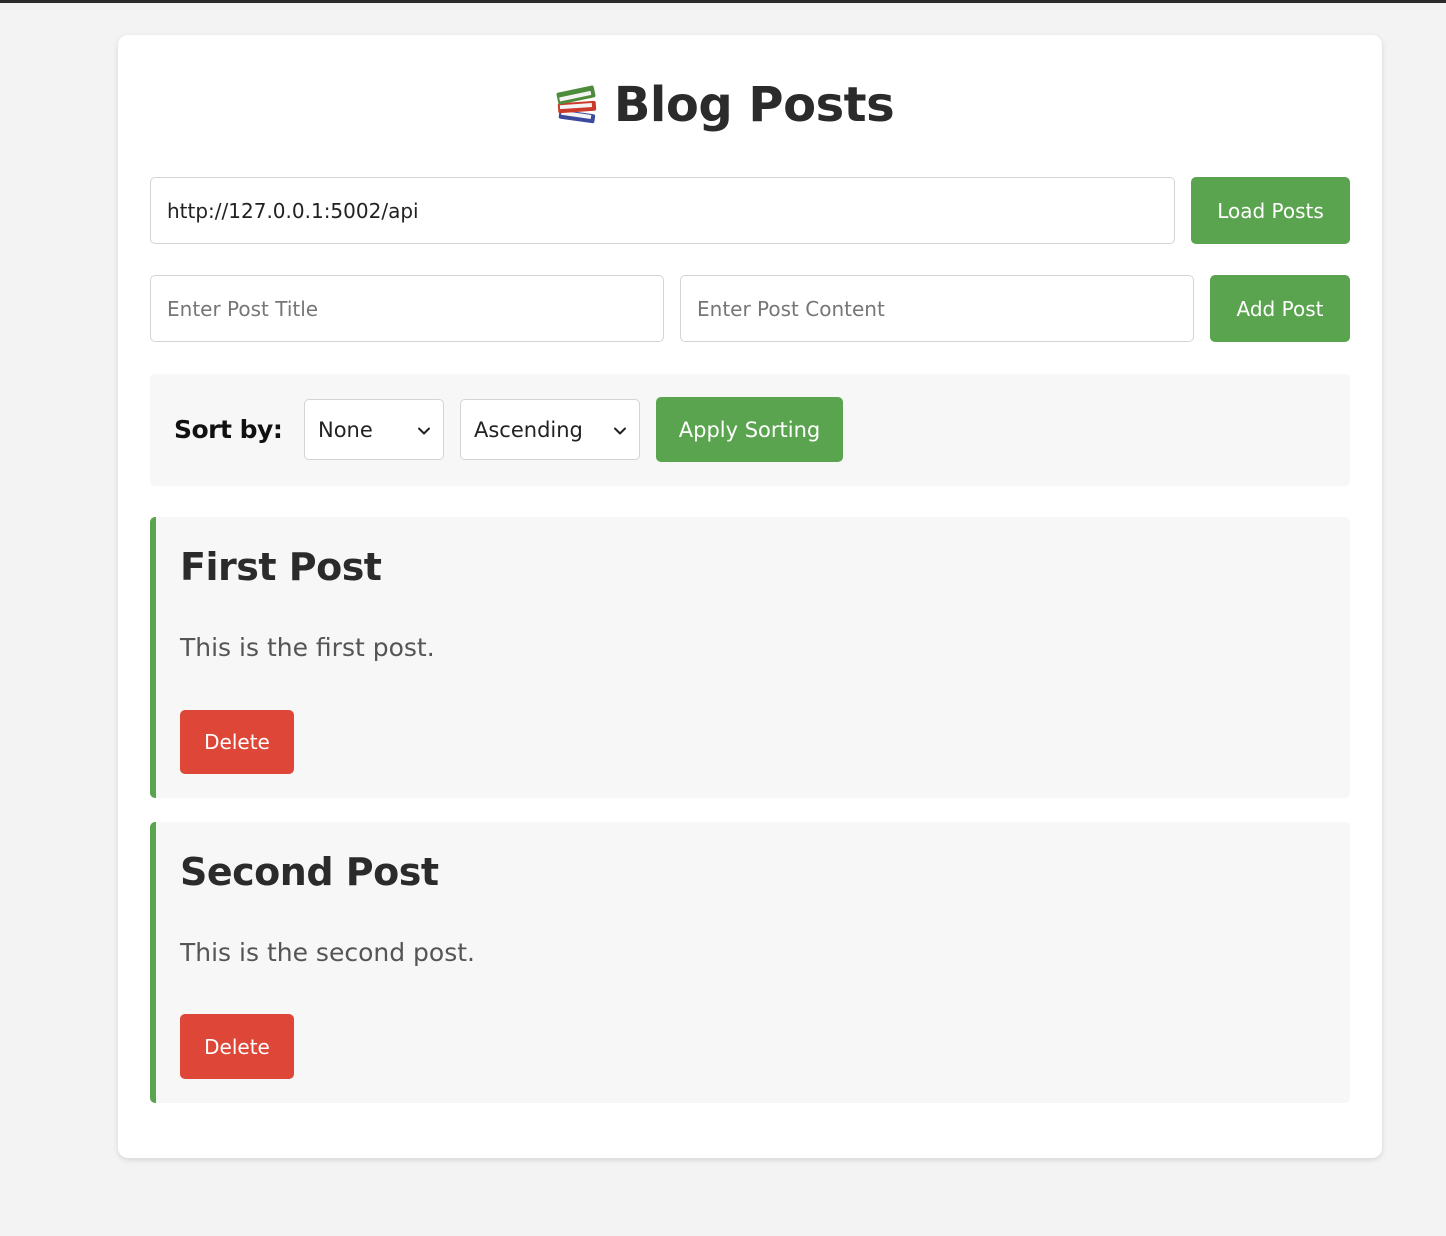 The width and height of the screenshot is (1446, 1236). I want to click on page-title: Blog Posts, so click(723, 105).